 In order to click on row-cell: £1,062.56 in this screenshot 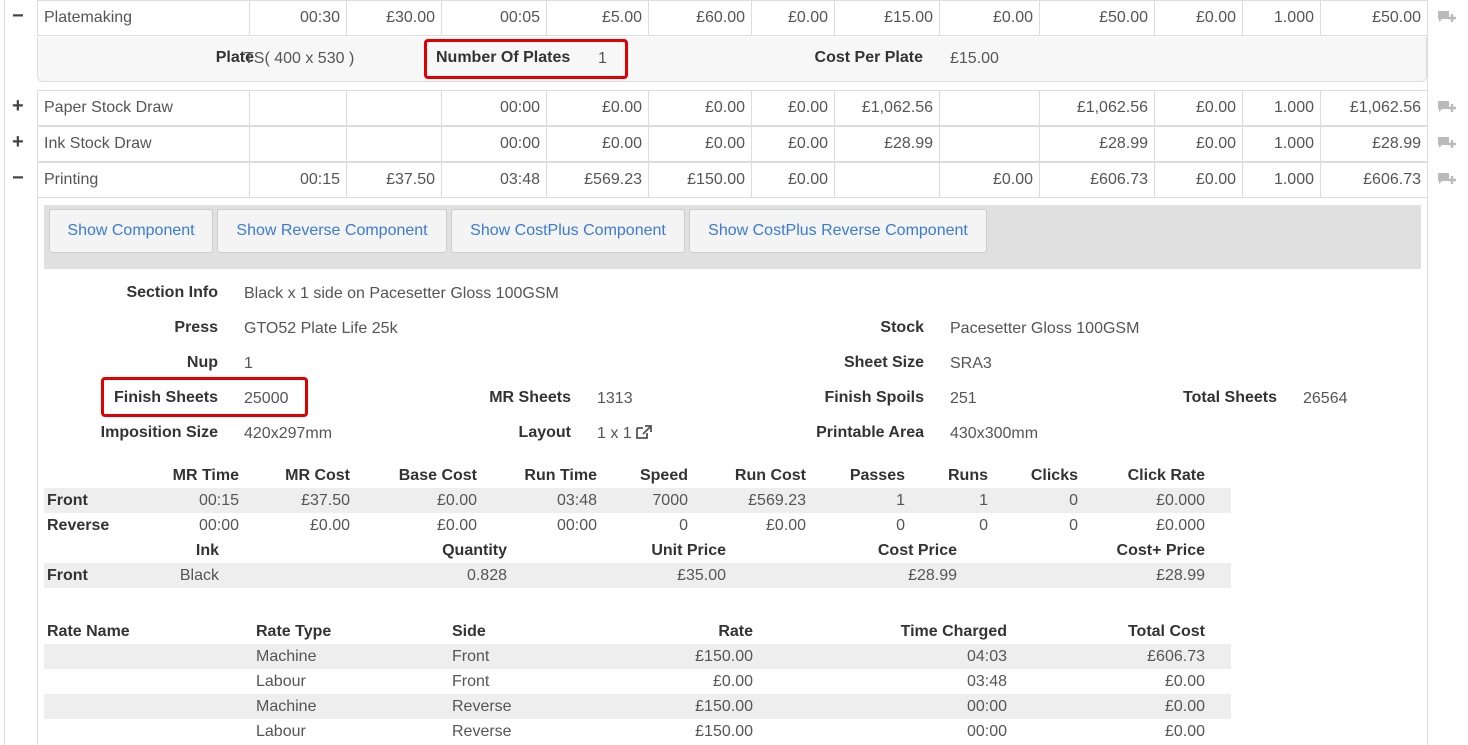, I will do `click(1112, 107)`.